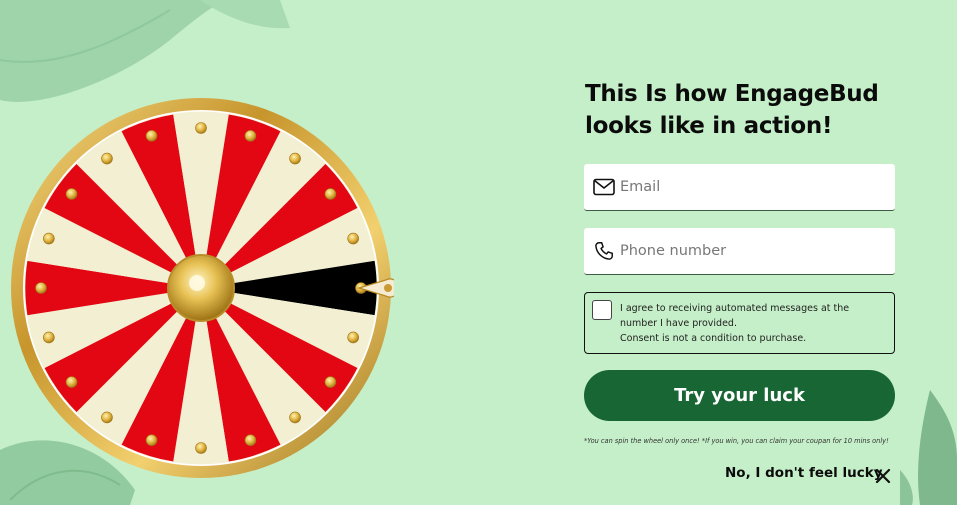 Image resolution: width=957 pixels, height=505 pixels. I want to click on wheel-hub-highlight, so click(197, 283).